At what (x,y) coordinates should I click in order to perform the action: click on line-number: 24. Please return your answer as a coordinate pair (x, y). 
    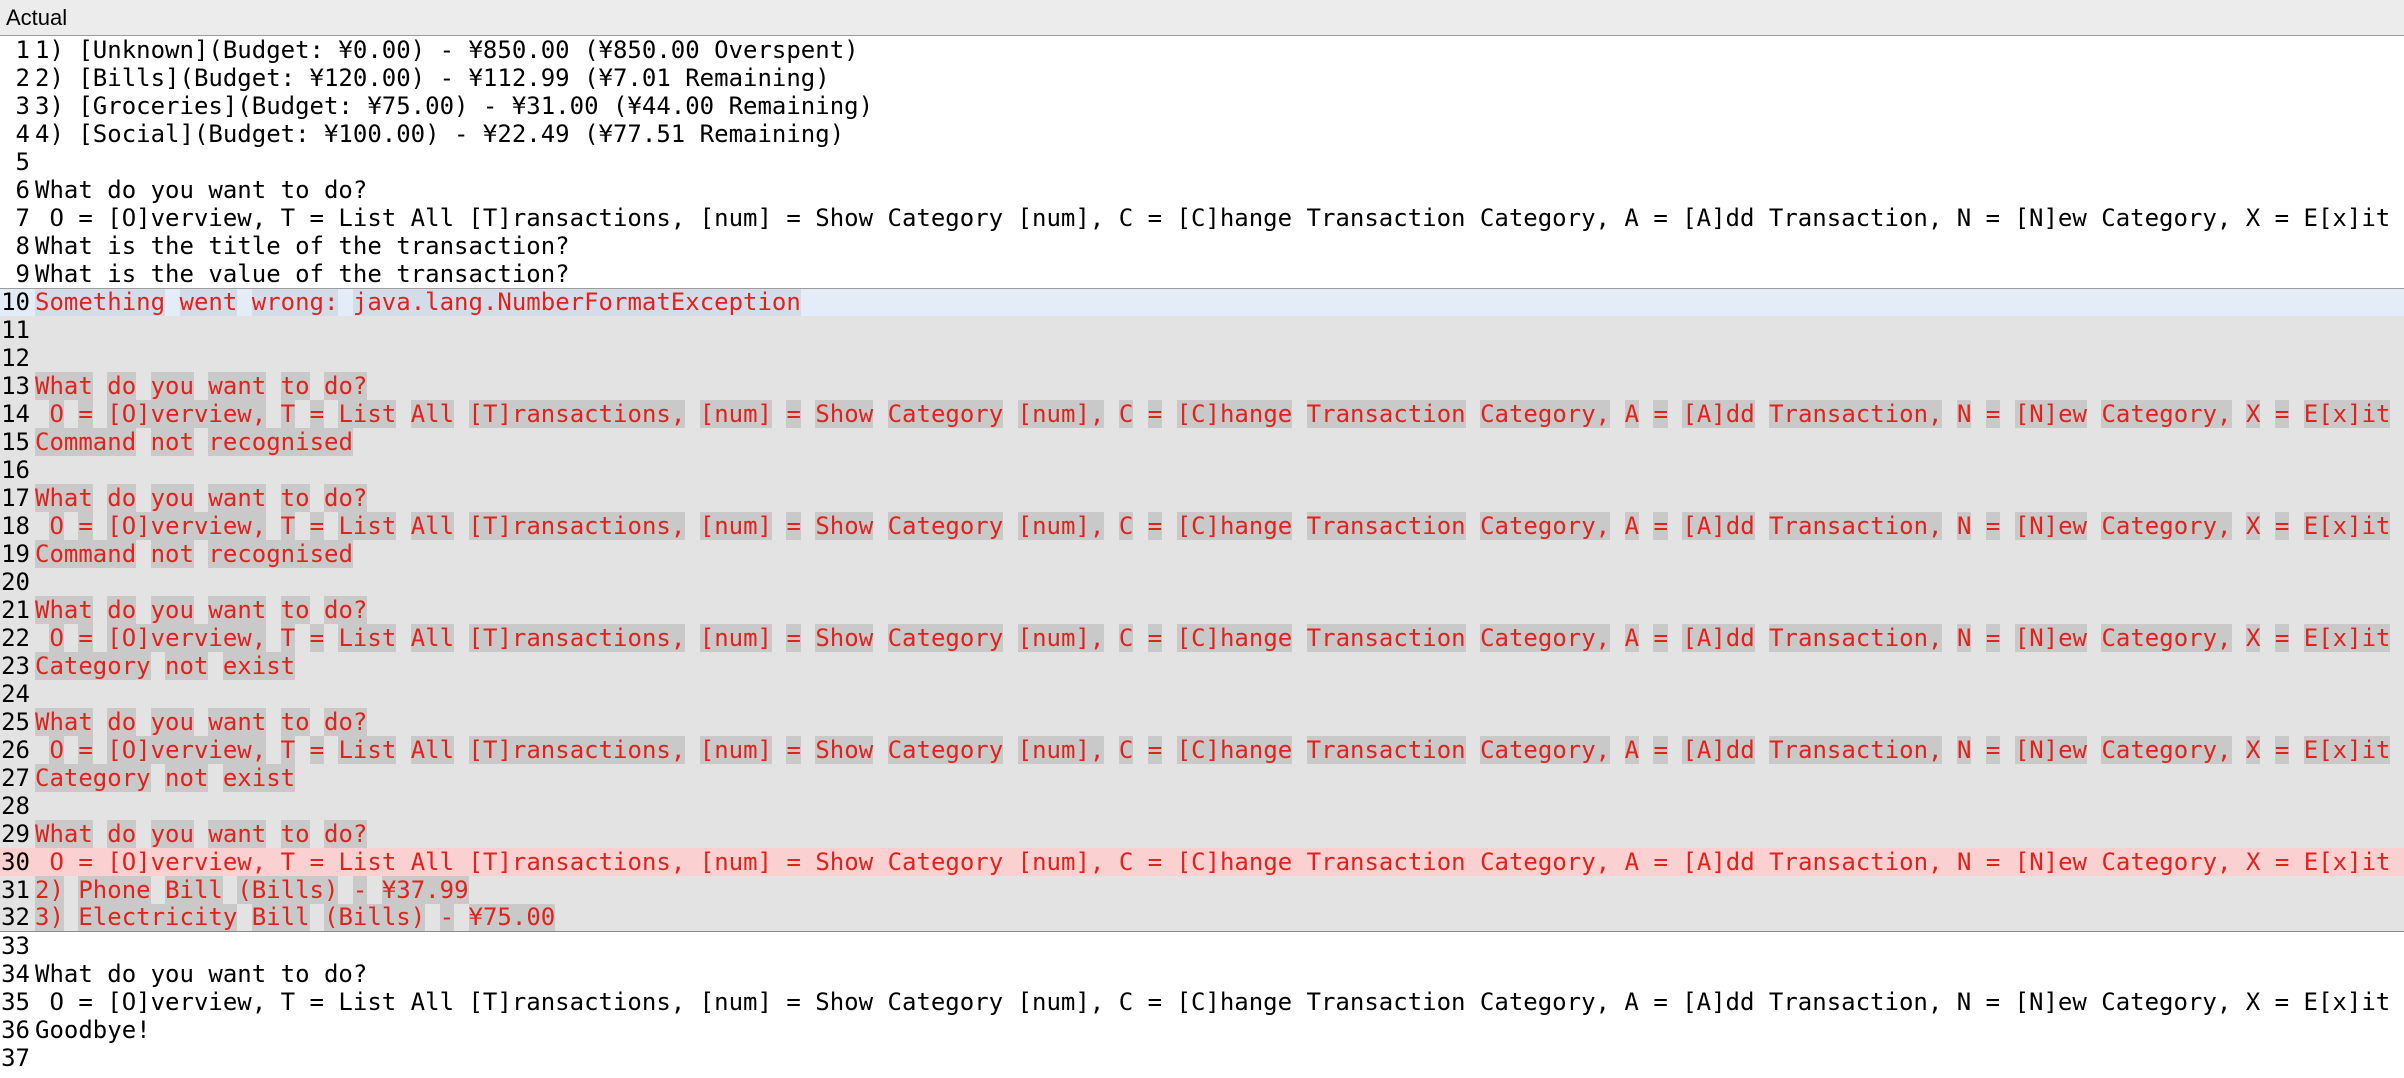
    Looking at the image, I should click on (15, 694).